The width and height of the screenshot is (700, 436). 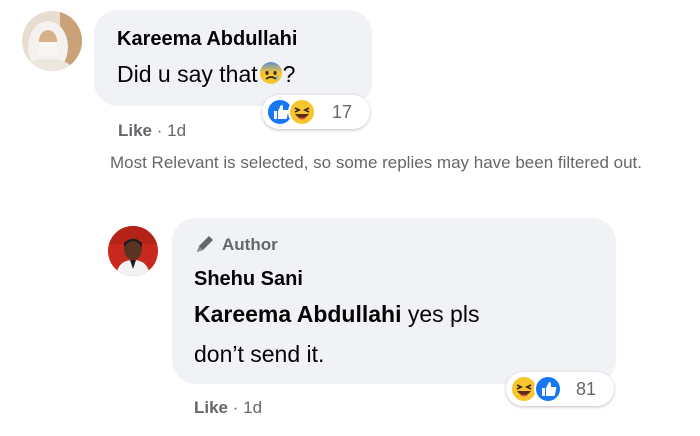 I want to click on comment-reaction-count: 17, so click(x=342, y=112).